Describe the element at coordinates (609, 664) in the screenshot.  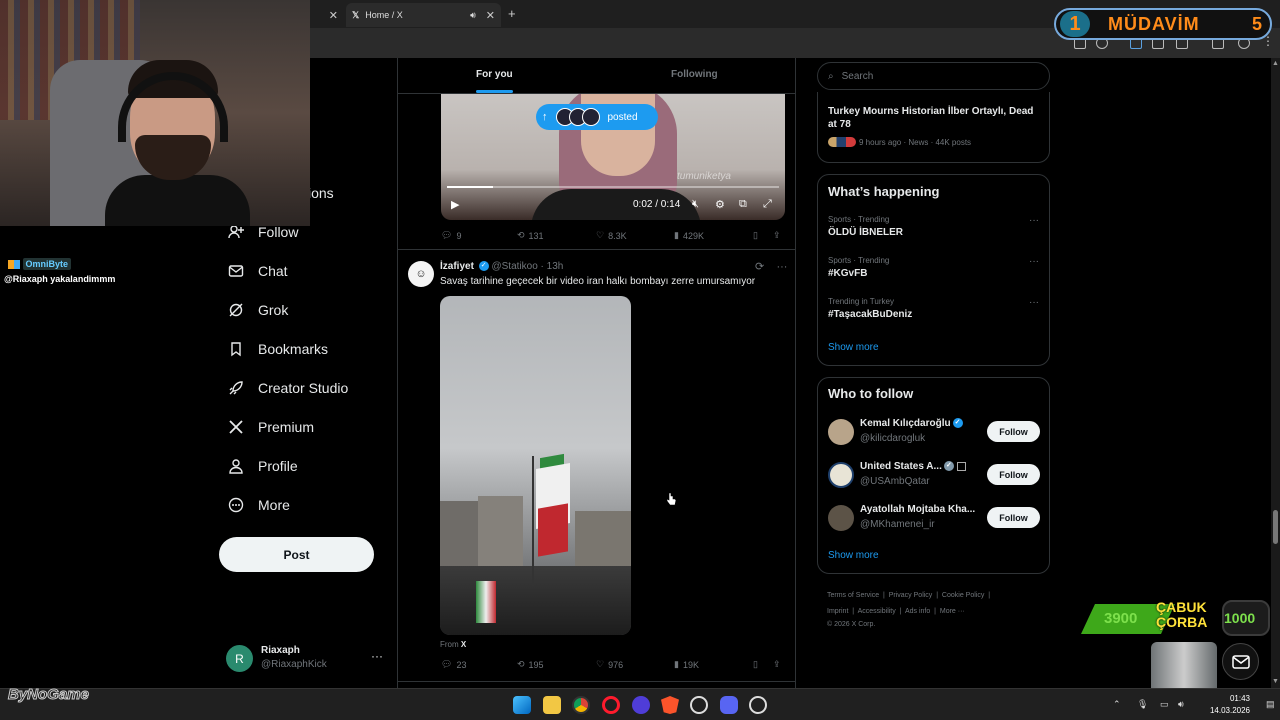
I see `like-button: ♡ 976` at that location.